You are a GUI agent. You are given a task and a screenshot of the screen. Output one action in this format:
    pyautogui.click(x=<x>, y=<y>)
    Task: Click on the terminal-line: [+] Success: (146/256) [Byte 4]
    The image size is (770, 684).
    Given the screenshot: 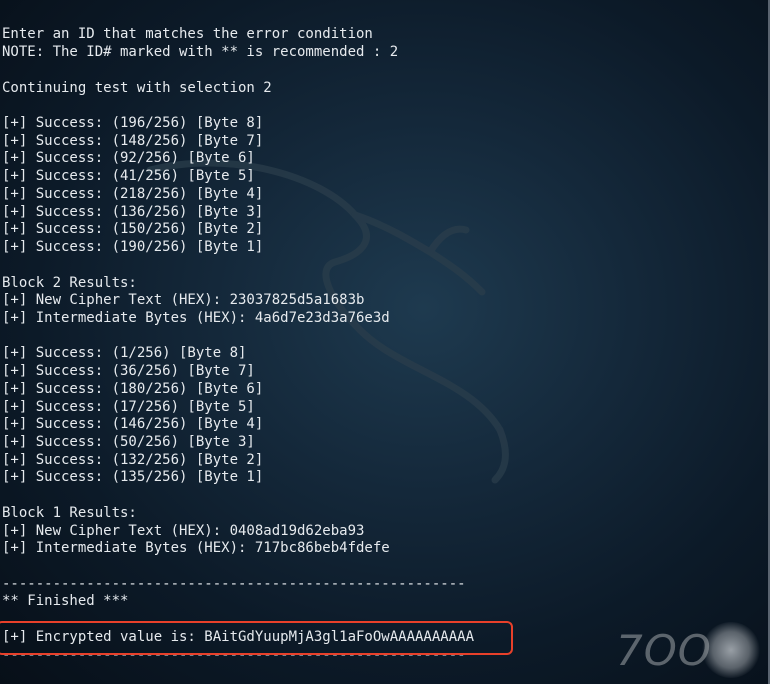 What is the action you would take?
    pyautogui.click(x=133, y=424)
    